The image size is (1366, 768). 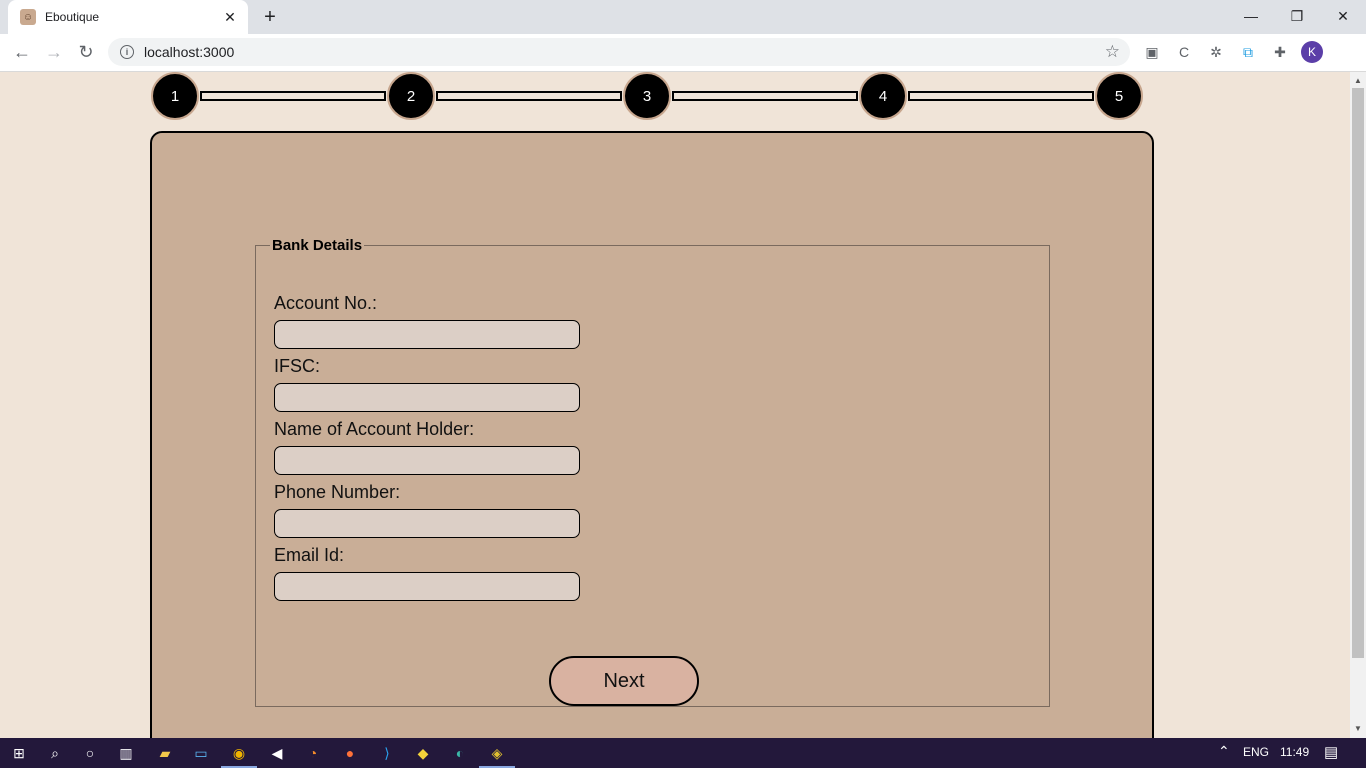 What do you see at coordinates (189, 52) in the screenshot?
I see `url-text: localhost:3000` at bounding box center [189, 52].